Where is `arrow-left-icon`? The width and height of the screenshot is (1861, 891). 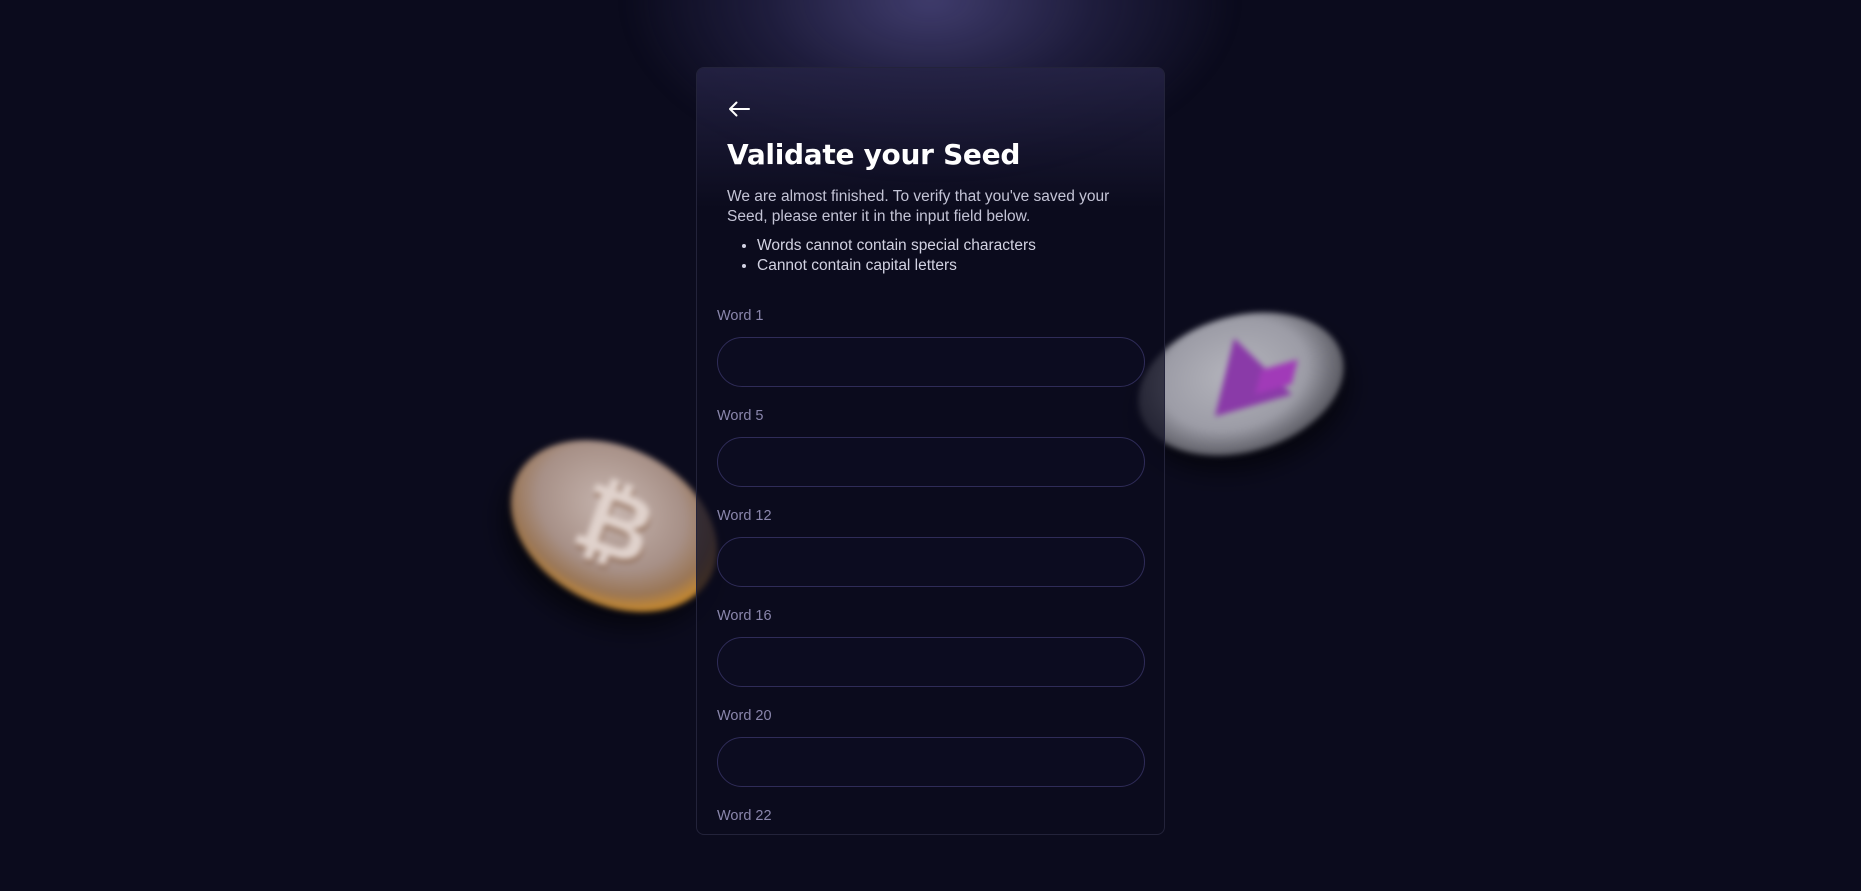
arrow-left-icon is located at coordinates (739, 109).